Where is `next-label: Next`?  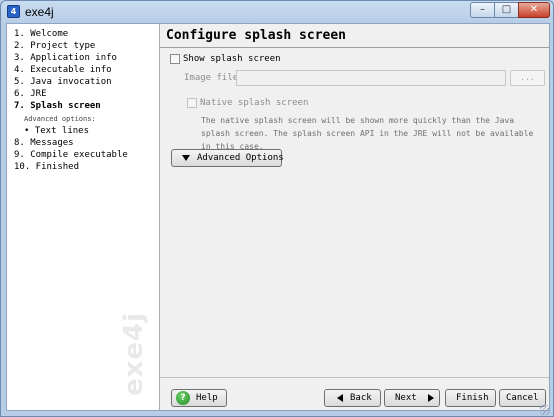
next-label: Next is located at coordinates (406, 398).